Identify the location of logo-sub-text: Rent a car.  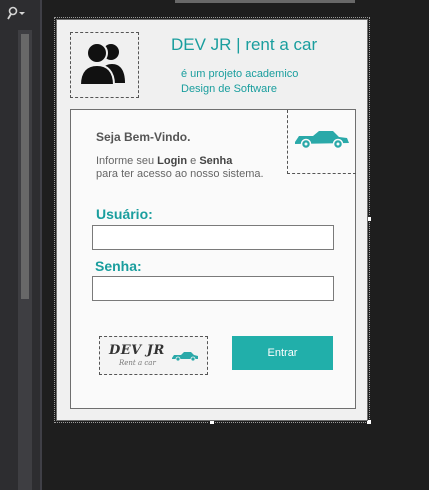
(137, 363).